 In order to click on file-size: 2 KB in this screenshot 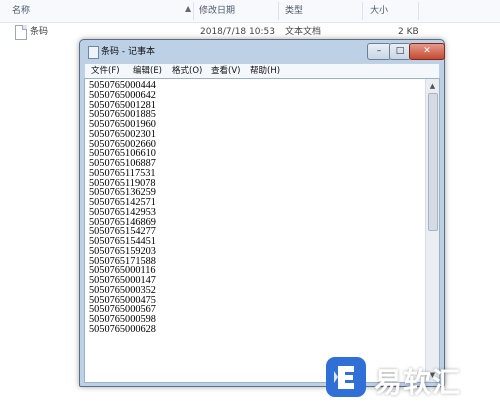, I will do `click(408, 32)`.